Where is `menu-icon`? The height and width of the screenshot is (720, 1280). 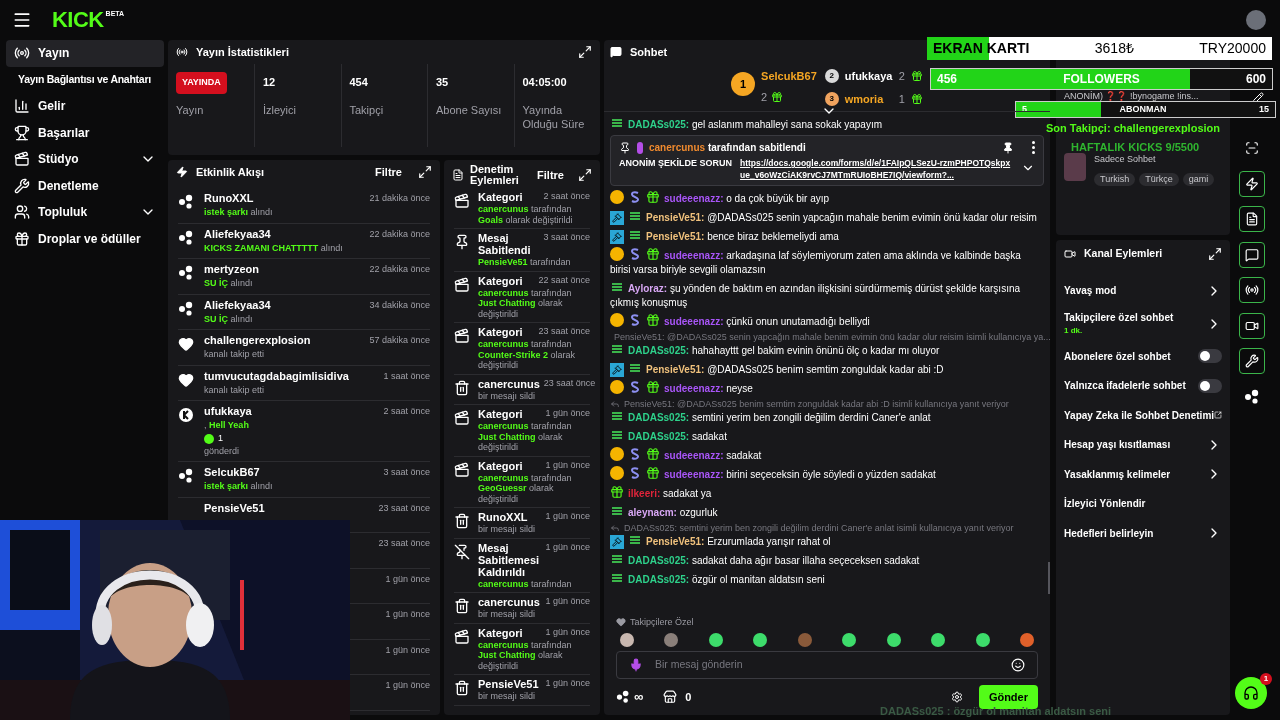
menu-icon is located at coordinates (22, 20).